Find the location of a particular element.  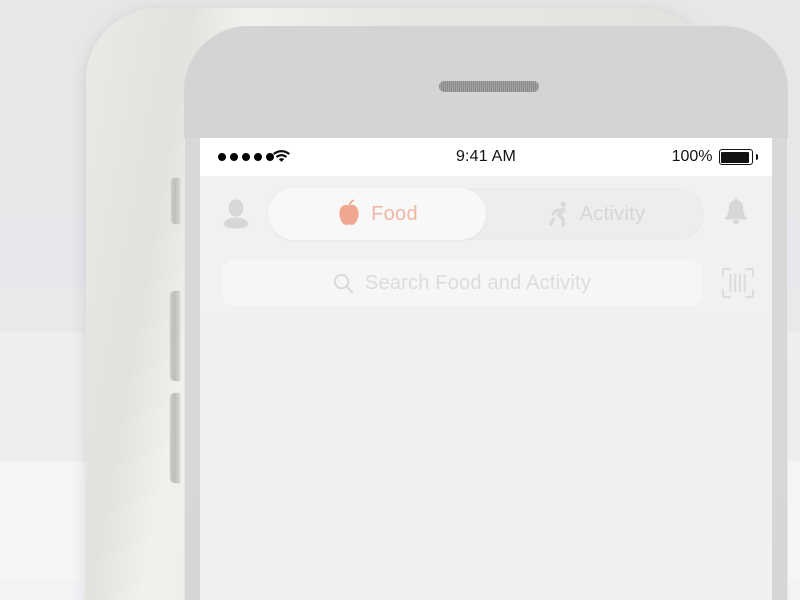

tab-food: Food is located at coordinates (377, 214).